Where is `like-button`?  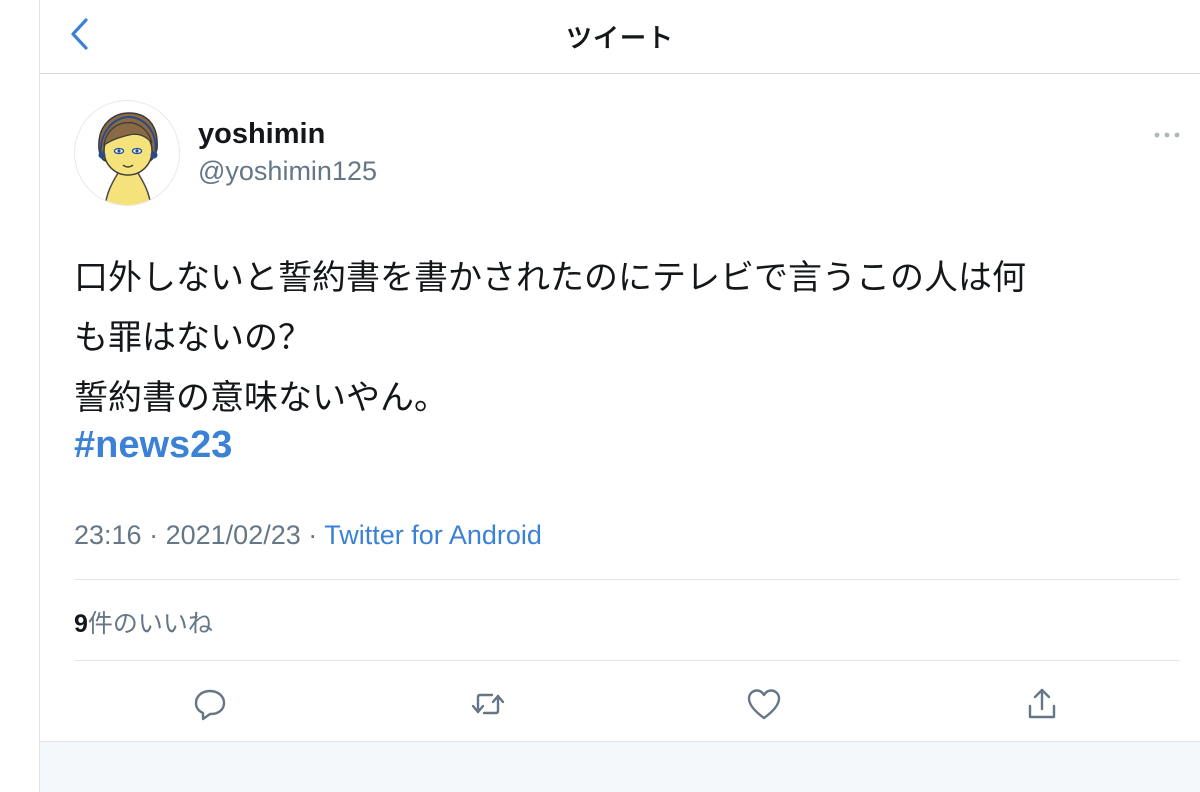 like-button is located at coordinates (764, 704).